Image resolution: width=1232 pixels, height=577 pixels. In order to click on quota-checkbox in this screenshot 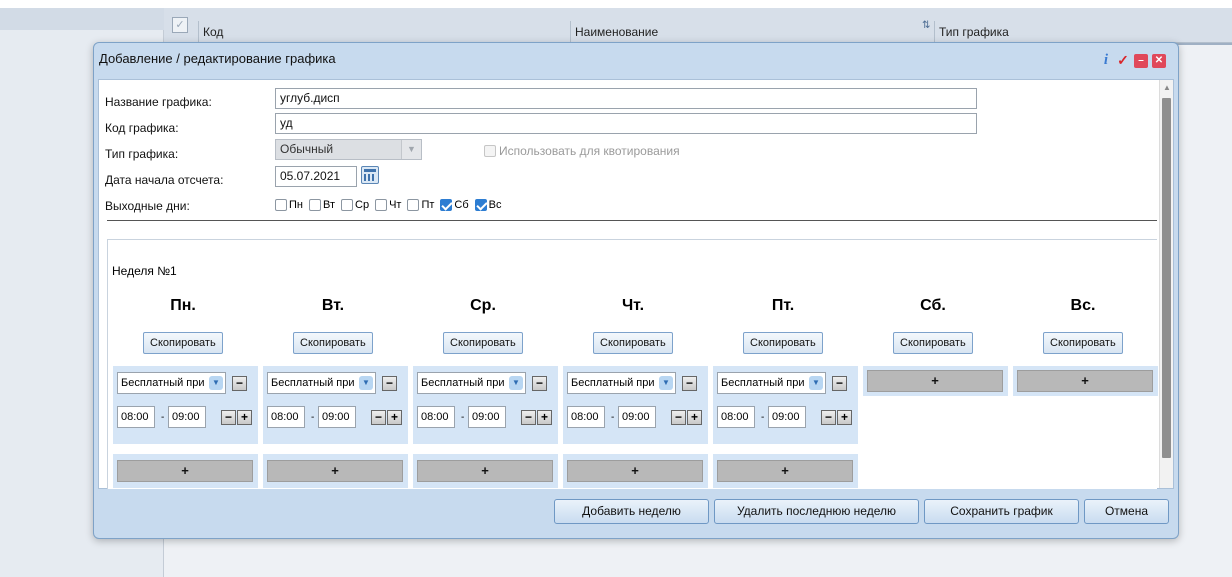, I will do `click(490, 151)`.